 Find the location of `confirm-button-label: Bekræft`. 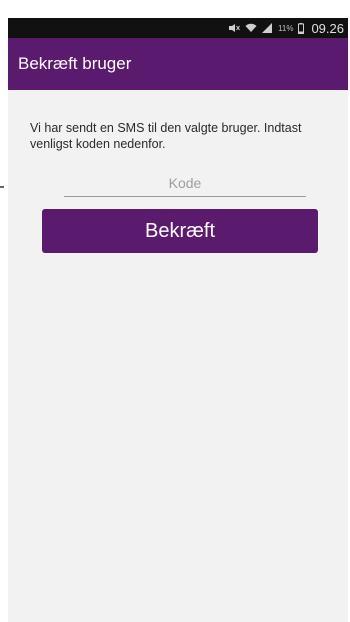

confirm-button-label: Bekræft is located at coordinates (180, 230).